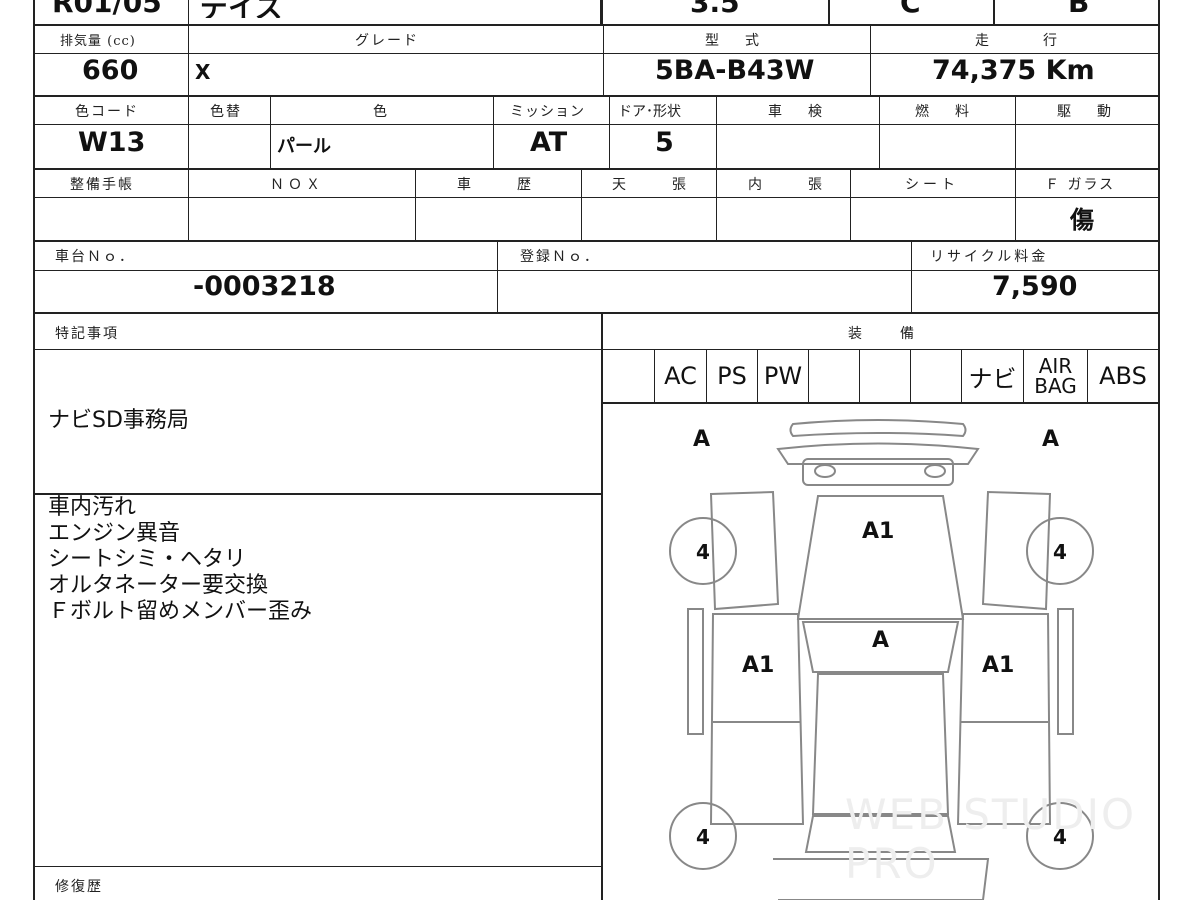 The width and height of the screenshot is (1200, 900). I want to click on mileage-value: 74,375 Km, so click(1013, 70).